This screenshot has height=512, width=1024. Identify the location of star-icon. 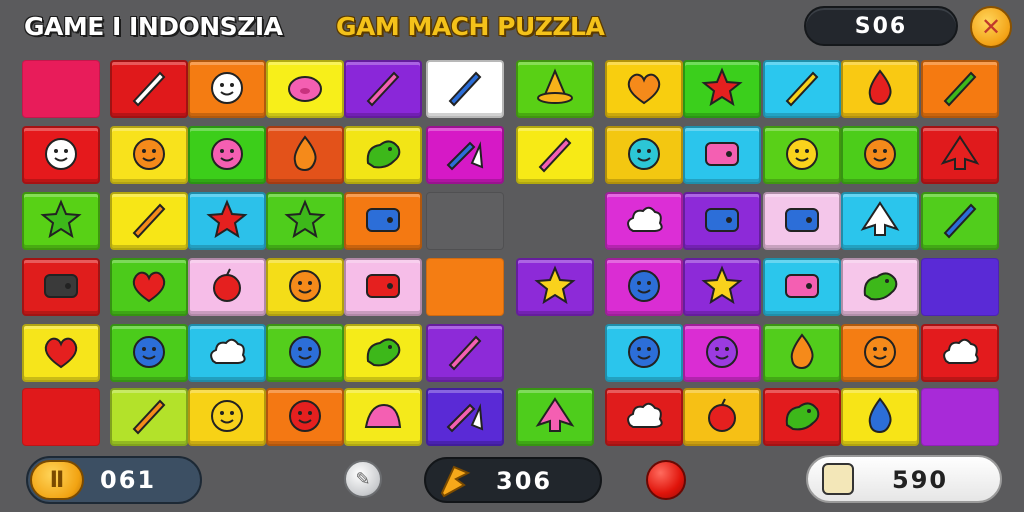
(722, 287).